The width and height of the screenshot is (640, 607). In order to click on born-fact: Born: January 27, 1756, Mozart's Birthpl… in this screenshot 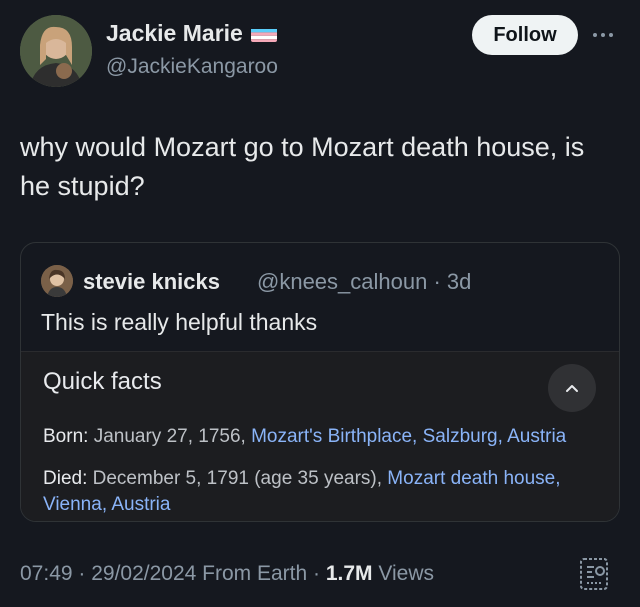, I will do `click(323, 437)`.